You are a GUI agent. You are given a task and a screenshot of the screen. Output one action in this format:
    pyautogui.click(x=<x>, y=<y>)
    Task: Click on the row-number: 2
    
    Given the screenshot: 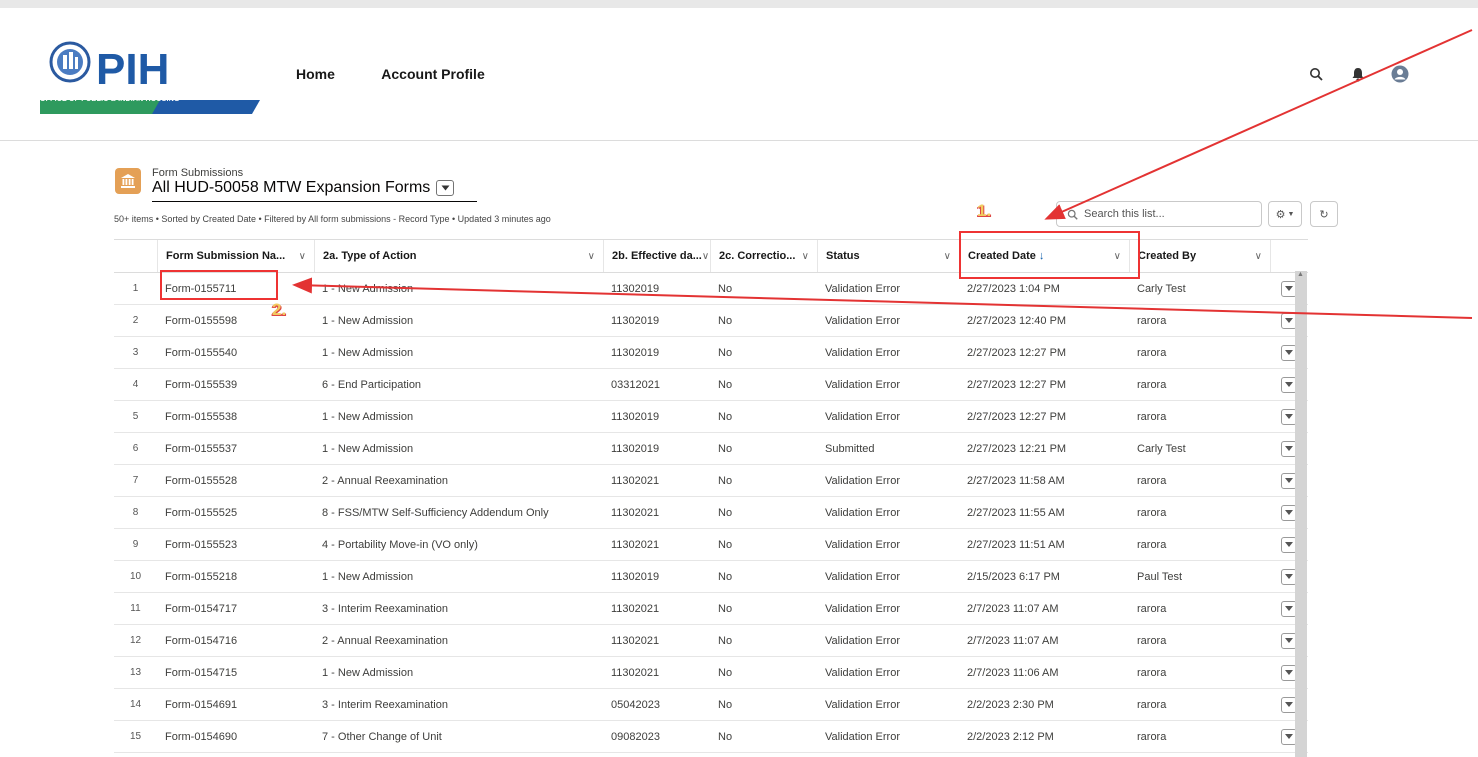 What is the action you would take?
    pyautogui.click(x=135, y=320)
    